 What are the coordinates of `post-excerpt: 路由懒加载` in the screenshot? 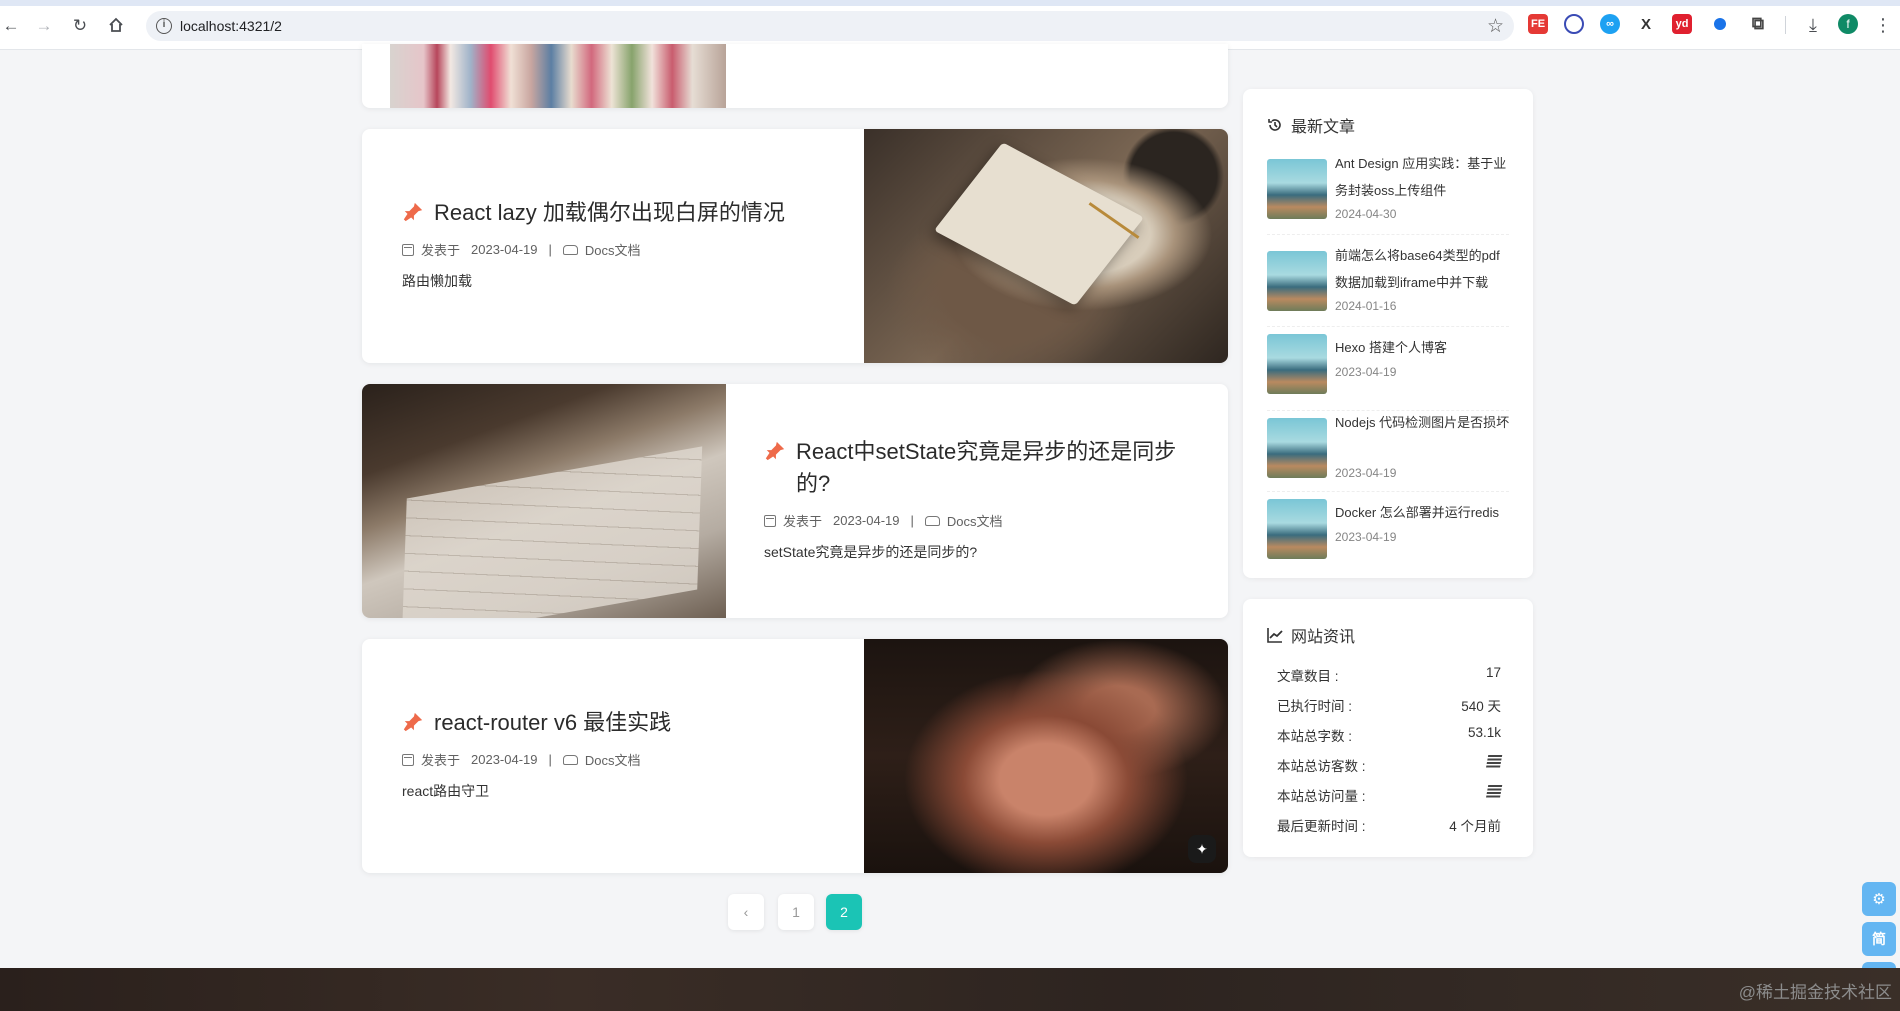 It's located at (437, 281).